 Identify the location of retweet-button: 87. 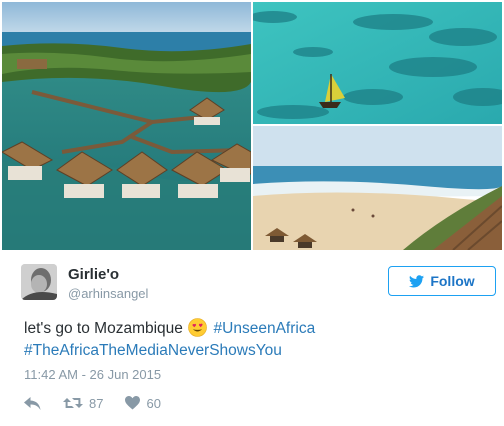
(83, 403).